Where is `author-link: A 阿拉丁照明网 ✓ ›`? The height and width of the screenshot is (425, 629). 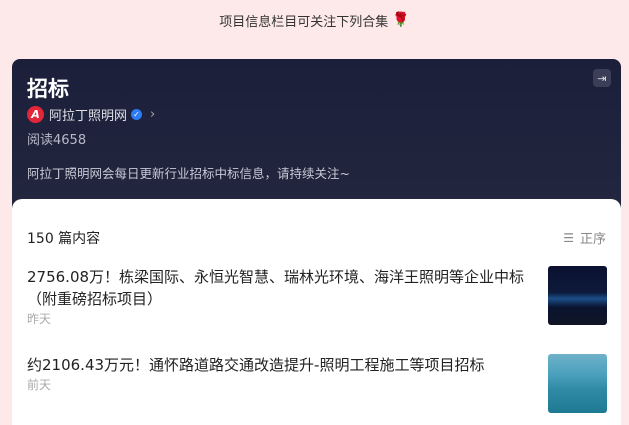
author-link: A 阿拉丁照明网 ✓ › is located at coordinates (91, 114).